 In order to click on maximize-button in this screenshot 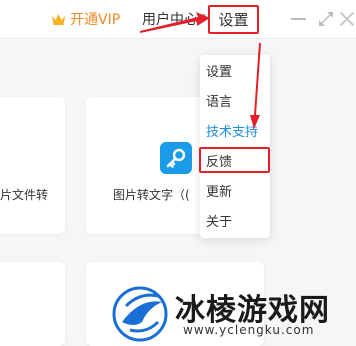, I will do `click(326, 19)`.